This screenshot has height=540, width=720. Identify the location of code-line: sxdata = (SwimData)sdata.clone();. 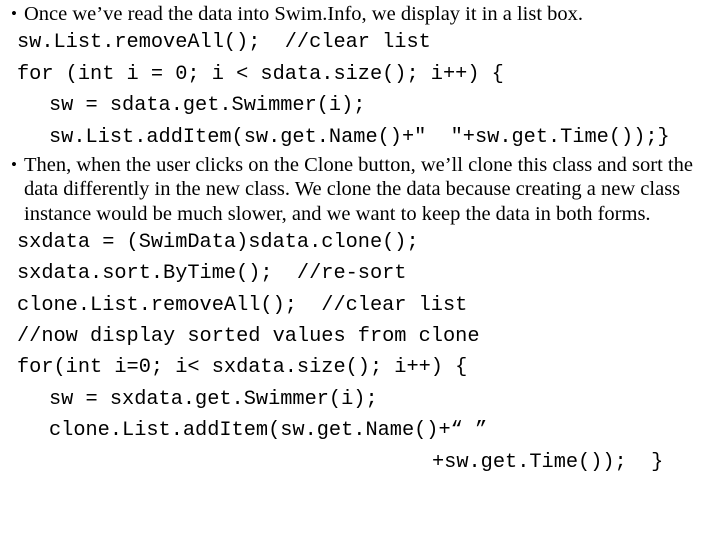
(218, 242).